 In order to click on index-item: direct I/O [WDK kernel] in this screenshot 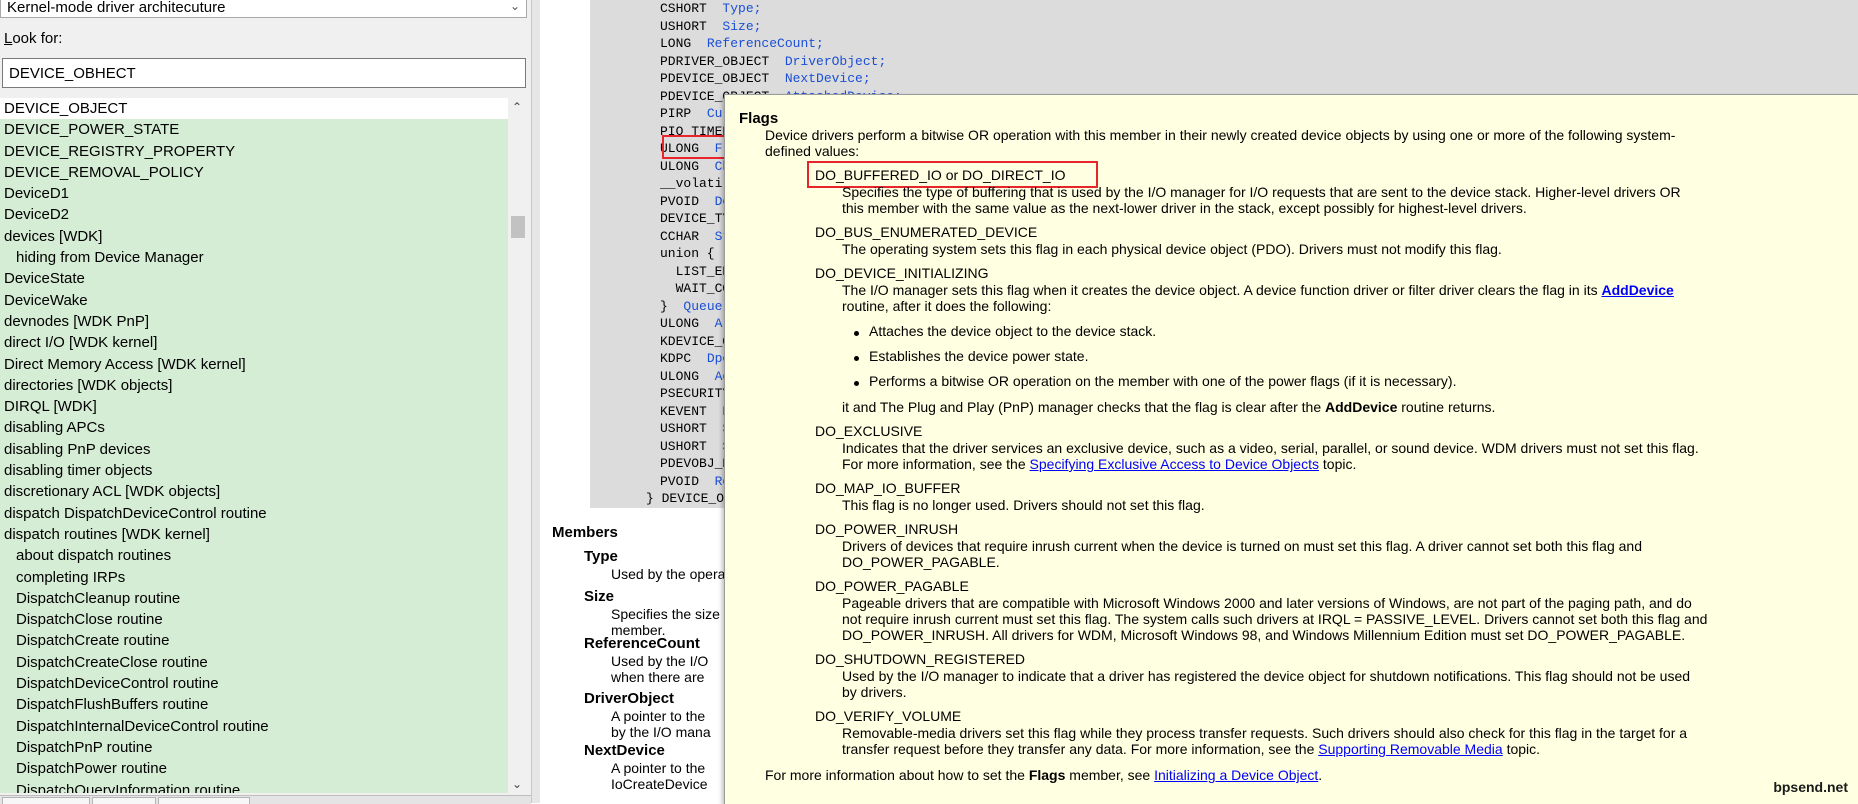, I will do `click(254, 342)`.